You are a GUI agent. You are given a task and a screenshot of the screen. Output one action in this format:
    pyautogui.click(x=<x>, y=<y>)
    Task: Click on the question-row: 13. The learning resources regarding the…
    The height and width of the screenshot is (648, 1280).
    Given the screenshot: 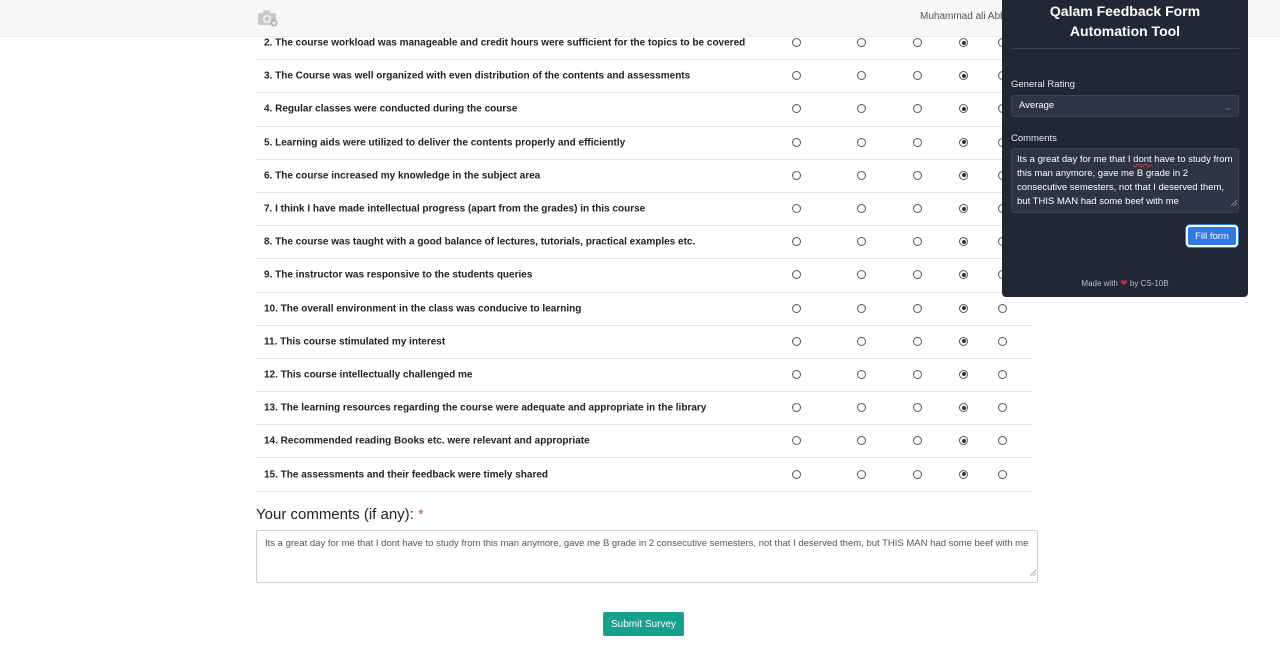 What is the action you would take?
    pyautogui.click(x=644, y=409)
    